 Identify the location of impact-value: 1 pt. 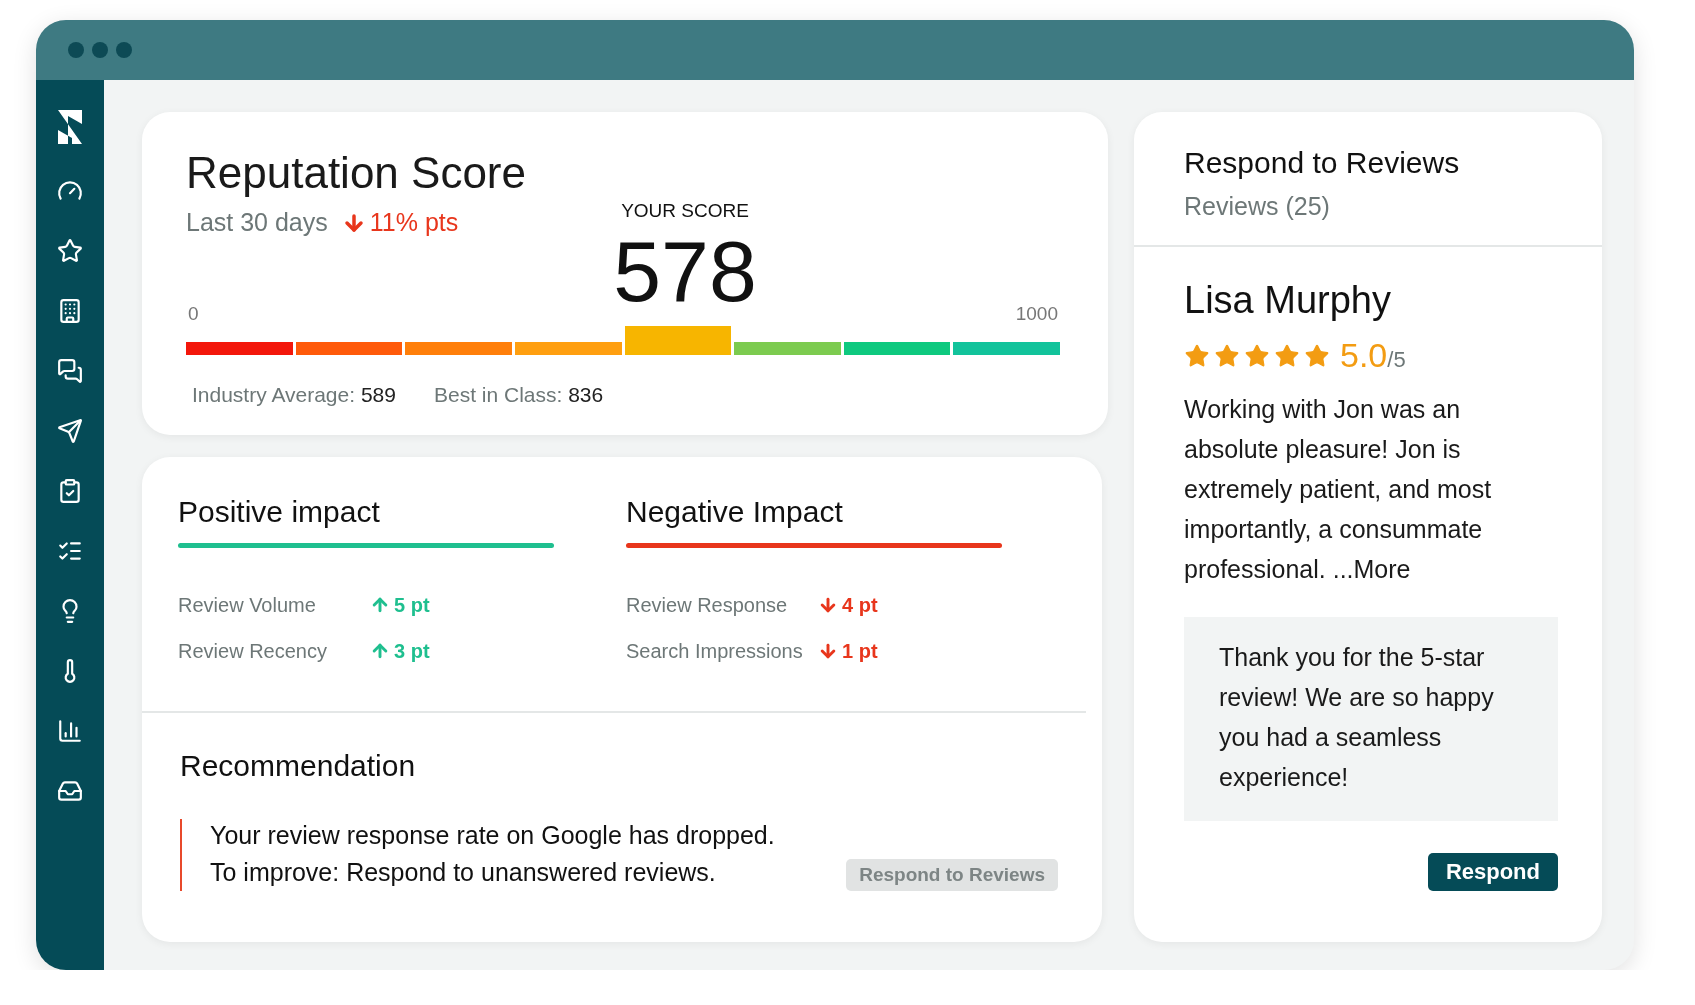
(848, 651).